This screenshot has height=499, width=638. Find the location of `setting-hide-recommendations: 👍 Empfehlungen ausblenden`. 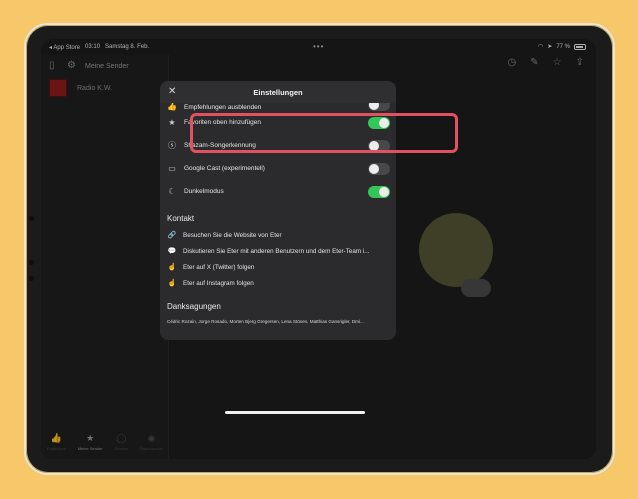

setting-hide-recommendations: 👍 Empfehlungen ausblenden is located at coordinates (278, 107).